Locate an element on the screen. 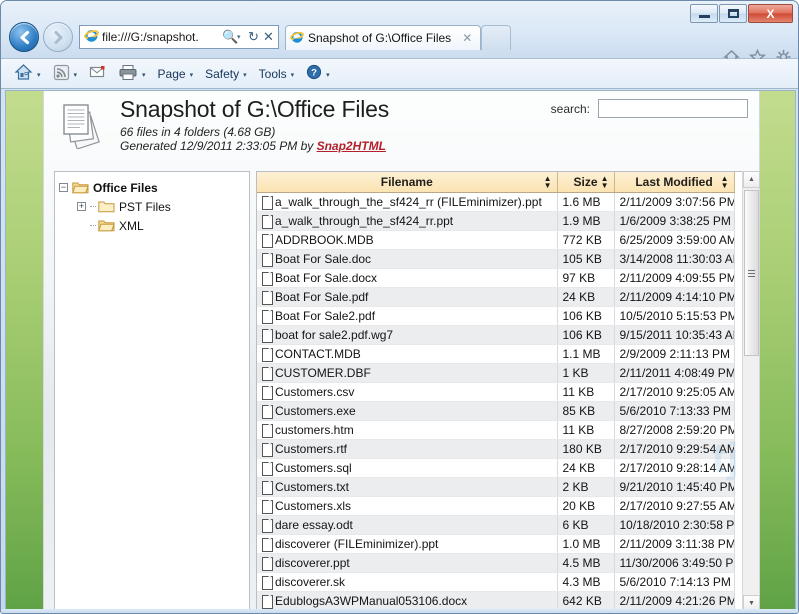  cell-size: 1.1 MB is located at coordinates (586, 354).